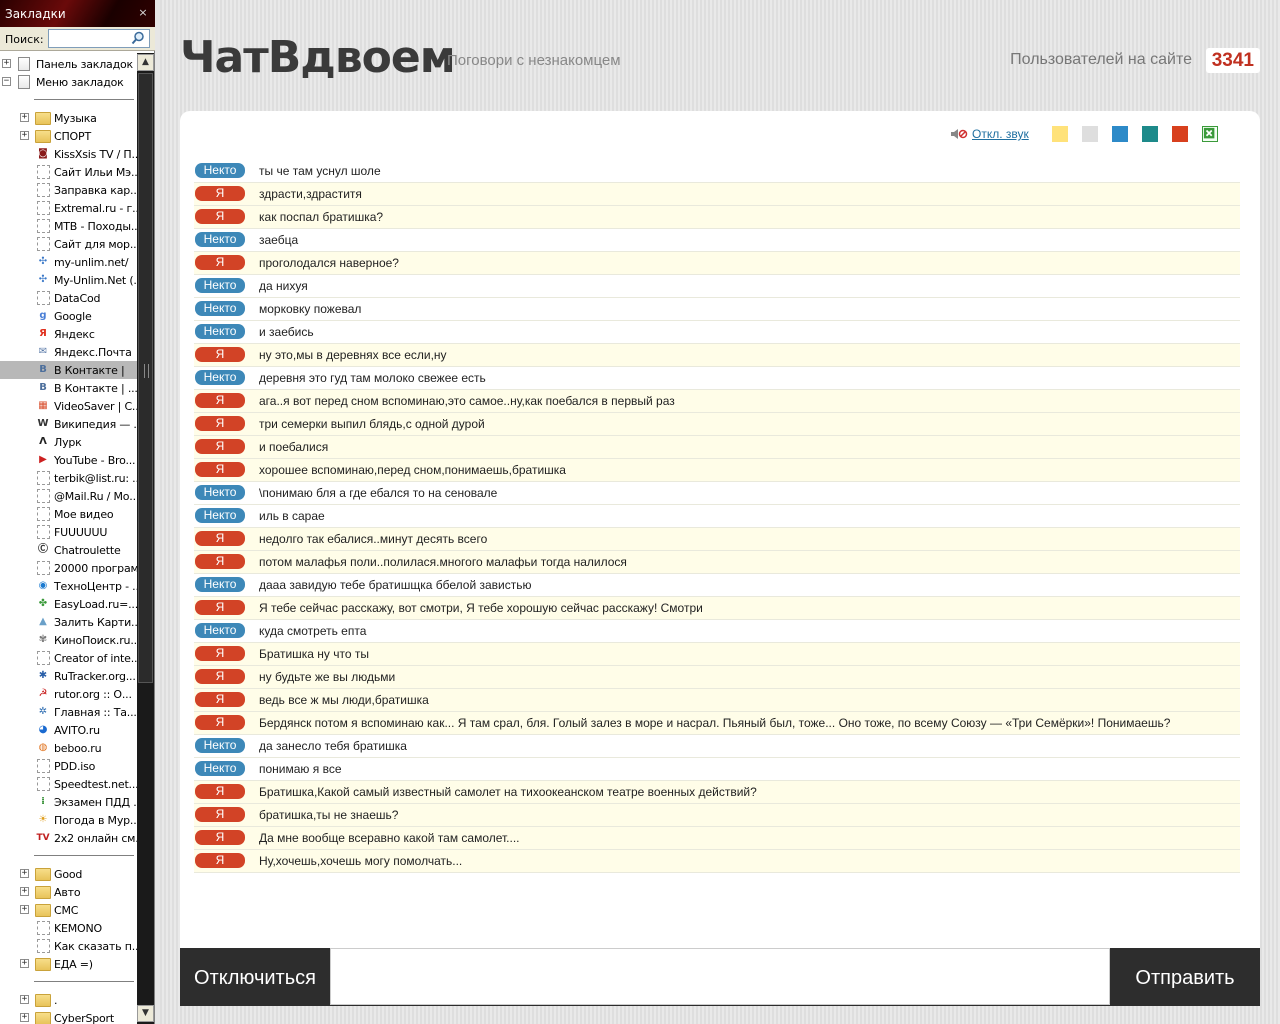  I want to click on chat-toolbar: Откл. звук, so click(1095, 134).